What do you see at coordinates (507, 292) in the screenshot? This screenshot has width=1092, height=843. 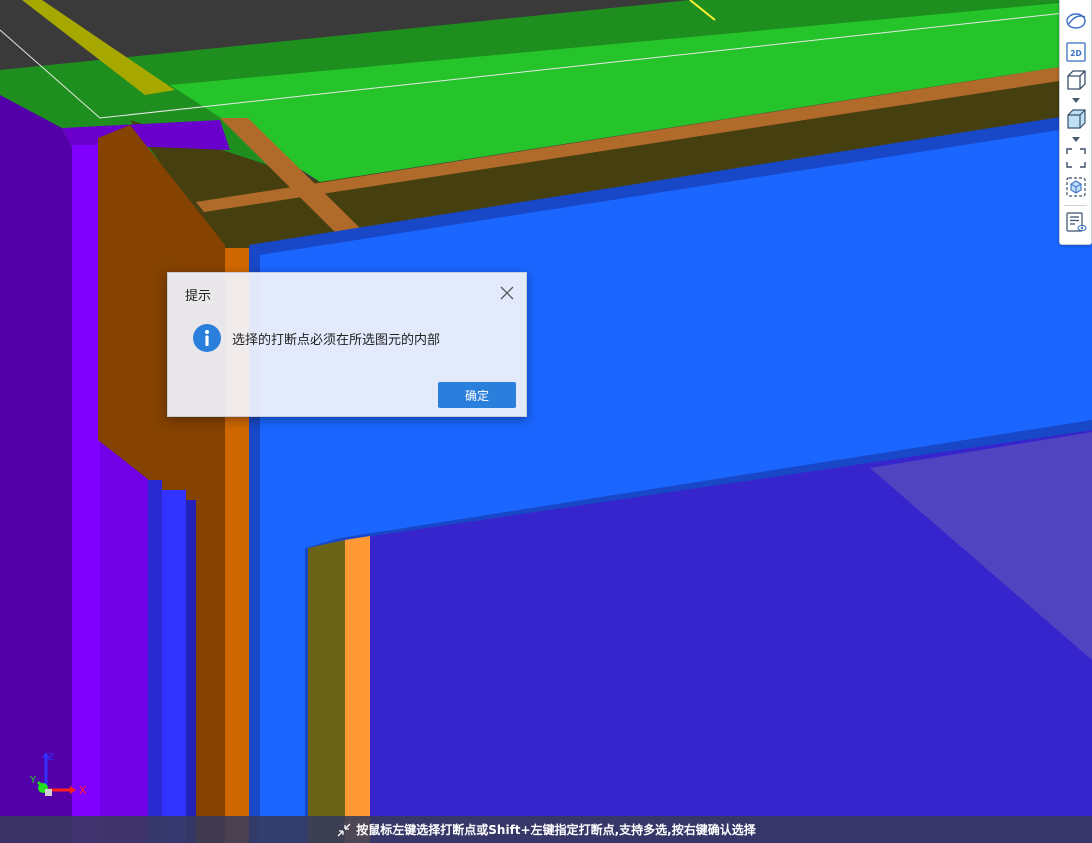 I see `close-icon` at bounding box center [507, 292].